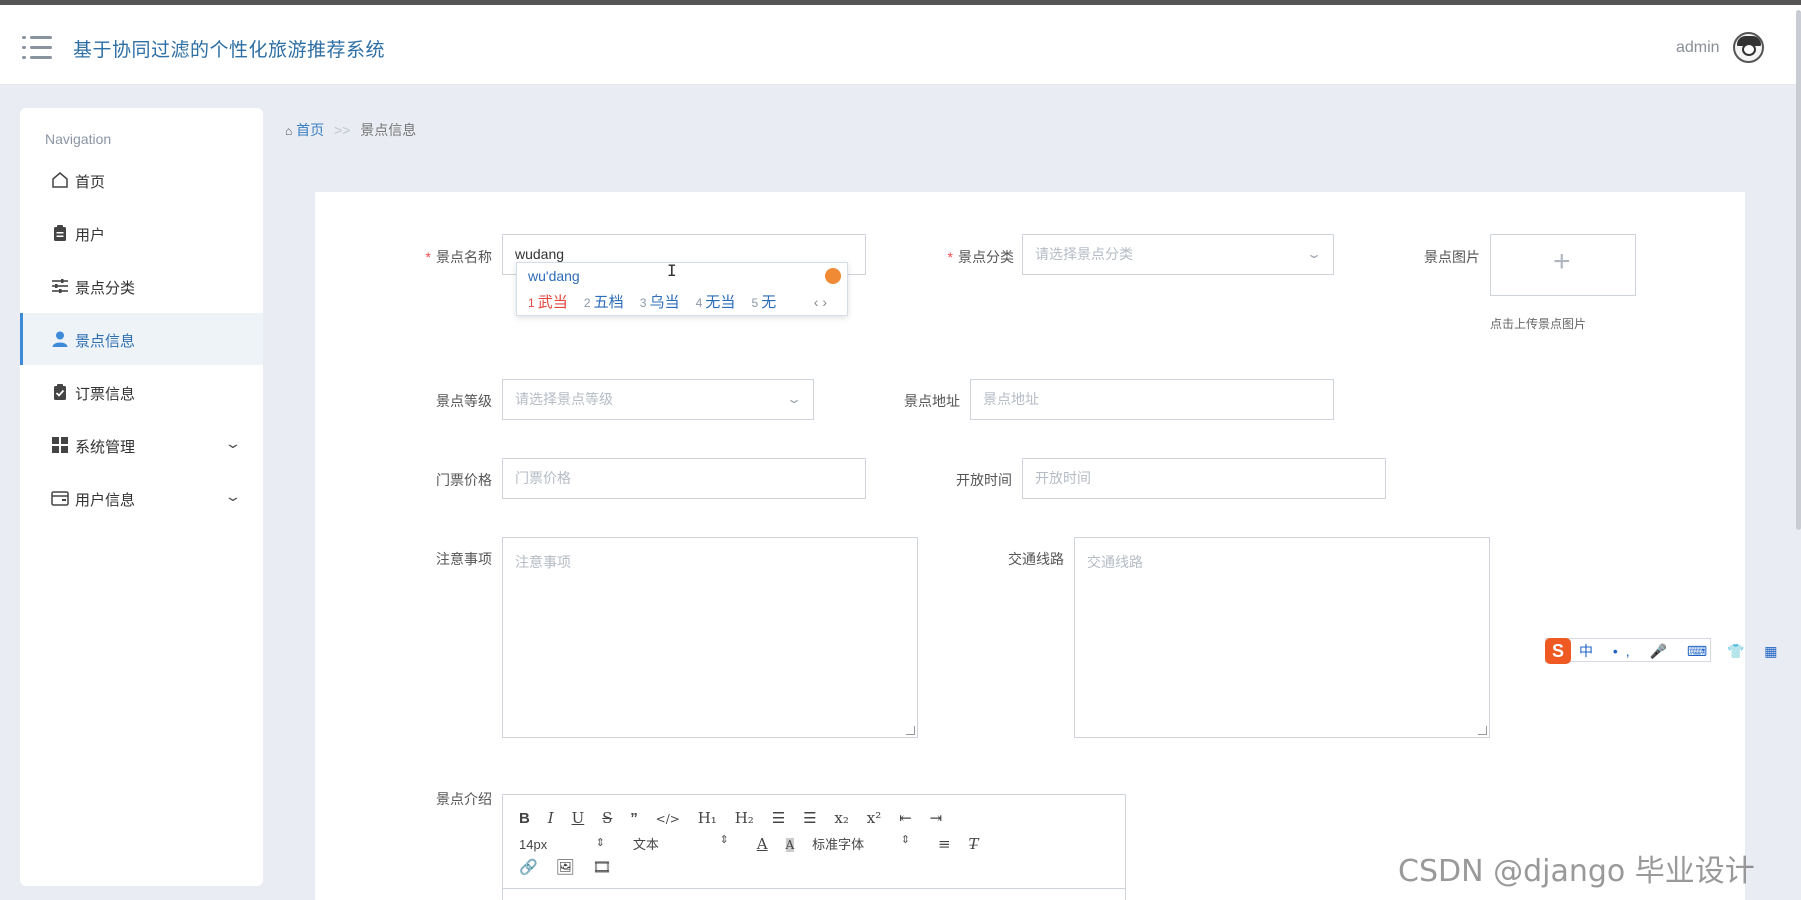  I want to click on sogou-logo-icon: S, so click(1558, 651).